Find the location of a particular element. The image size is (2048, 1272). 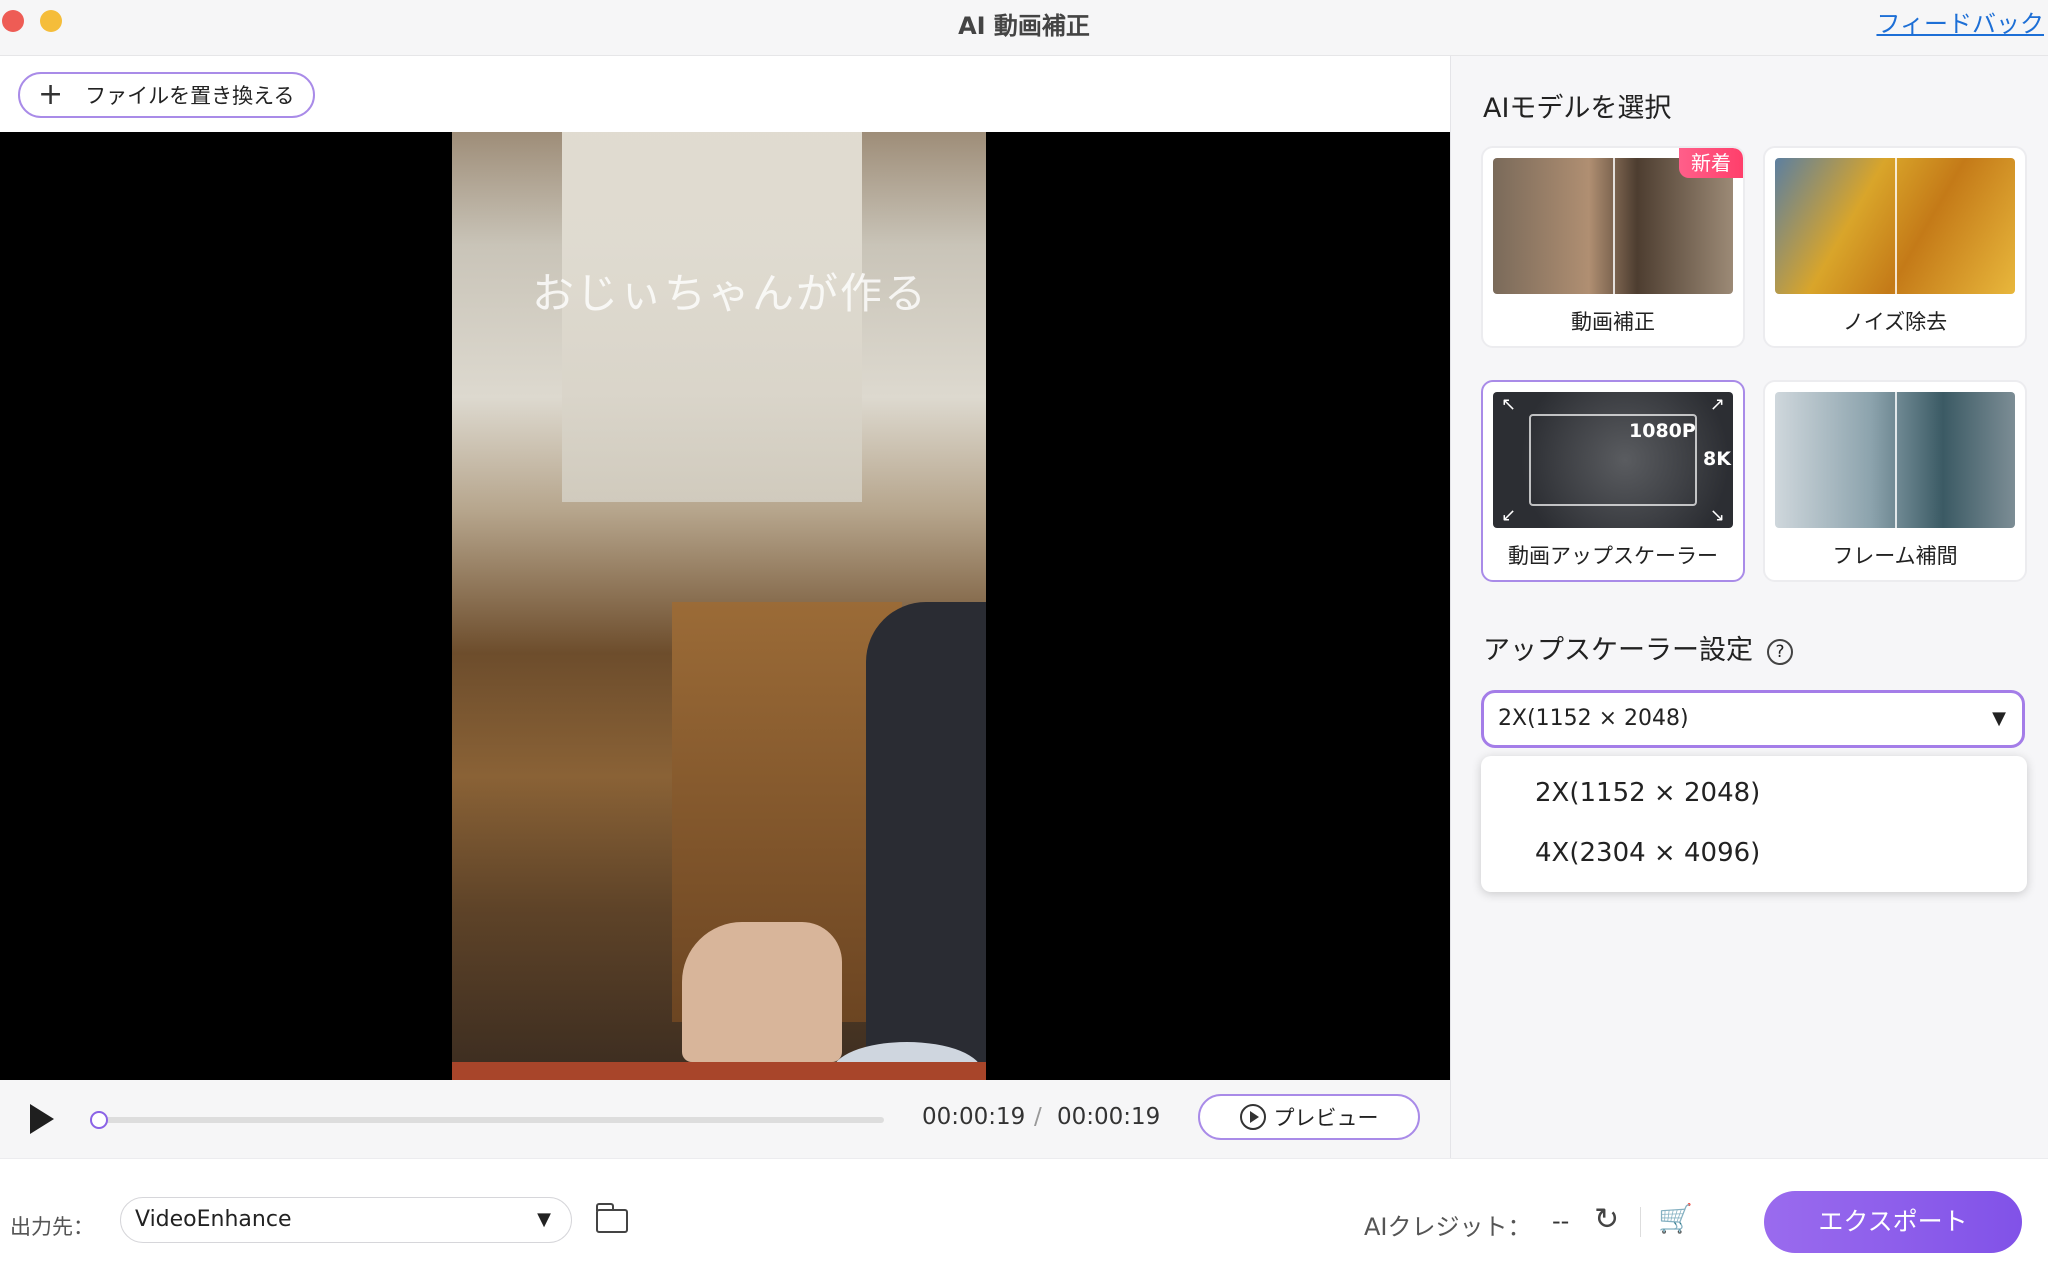

timeline-handle is located at coordinates (99, 1120).